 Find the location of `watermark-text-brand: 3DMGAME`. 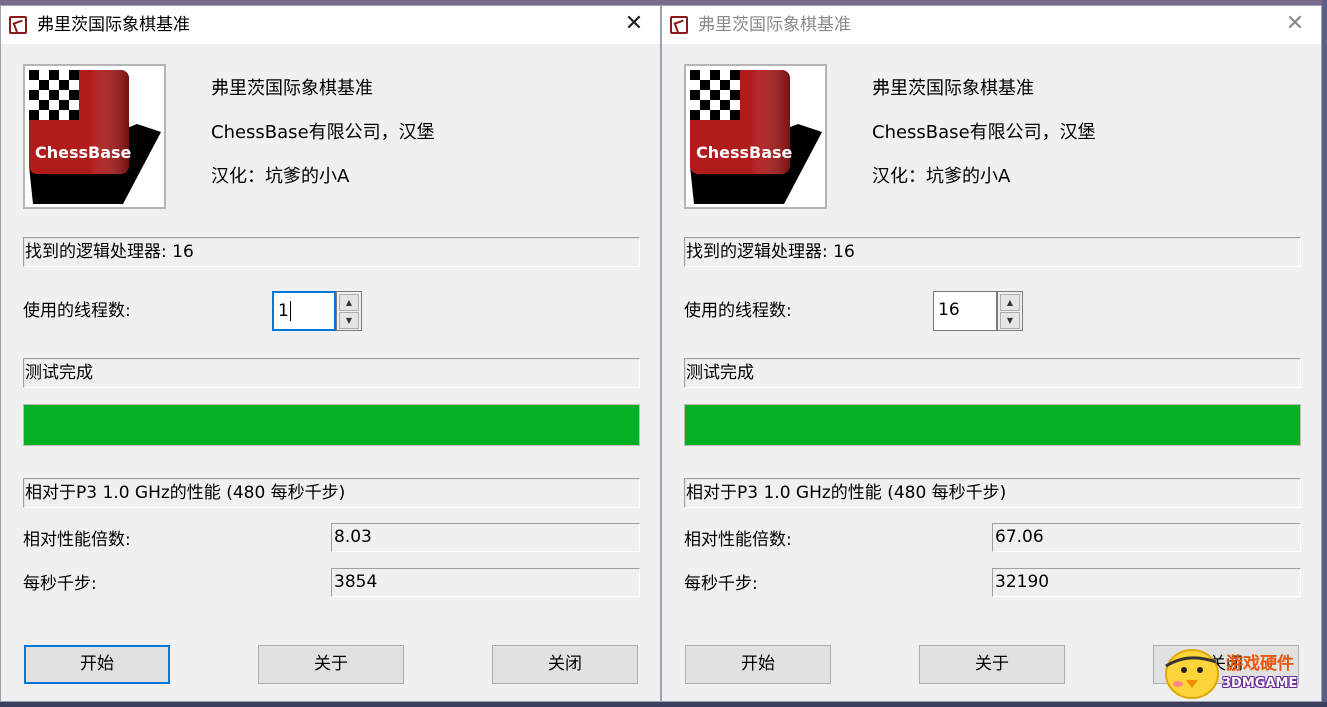

watermark-text-brand: 3DMGAME is located at coordinates (1260, 683).